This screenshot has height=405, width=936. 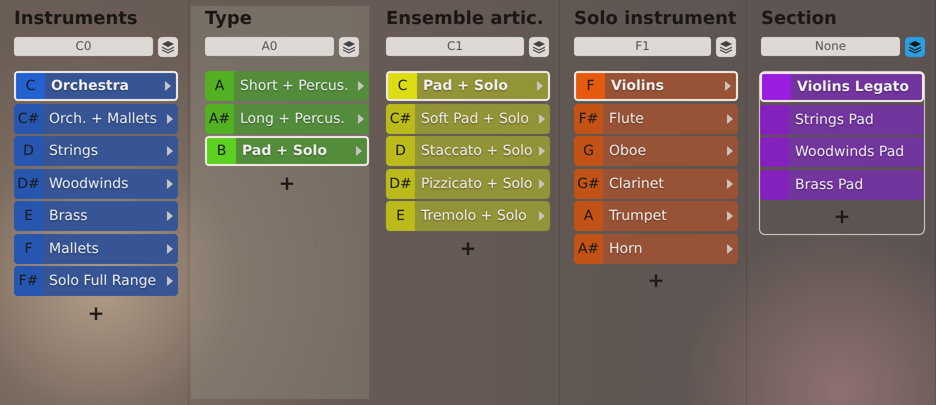 What do you see at coordinates (799, 19) in the screenshot?
I see `column-title: Section` at bounding box center [799, 19].